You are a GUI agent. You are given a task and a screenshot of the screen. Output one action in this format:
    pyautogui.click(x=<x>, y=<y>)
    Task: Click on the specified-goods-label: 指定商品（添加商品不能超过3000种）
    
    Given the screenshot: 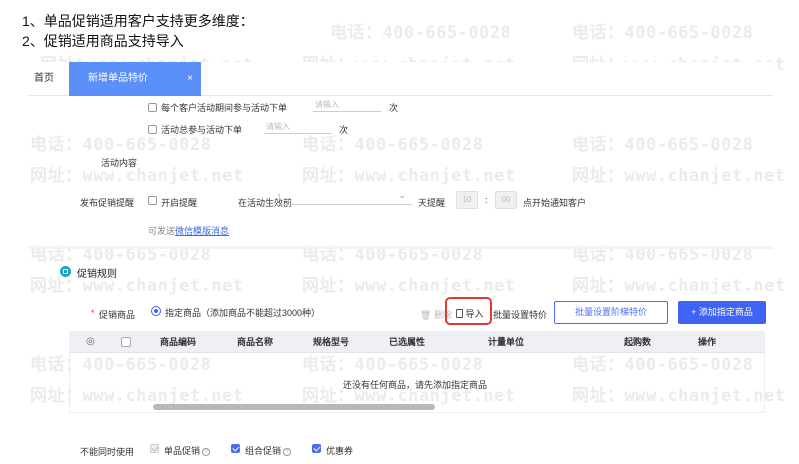 What is the action you would take?
    pyautogui.click(x=243, y=313)
    